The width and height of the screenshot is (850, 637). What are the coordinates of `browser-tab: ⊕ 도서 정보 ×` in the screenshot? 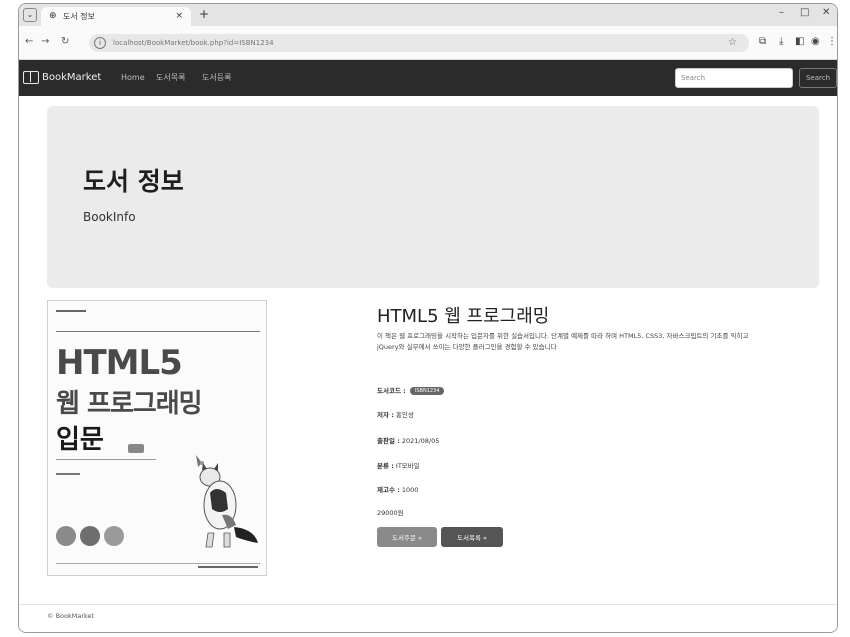 It's located at (116, 16).